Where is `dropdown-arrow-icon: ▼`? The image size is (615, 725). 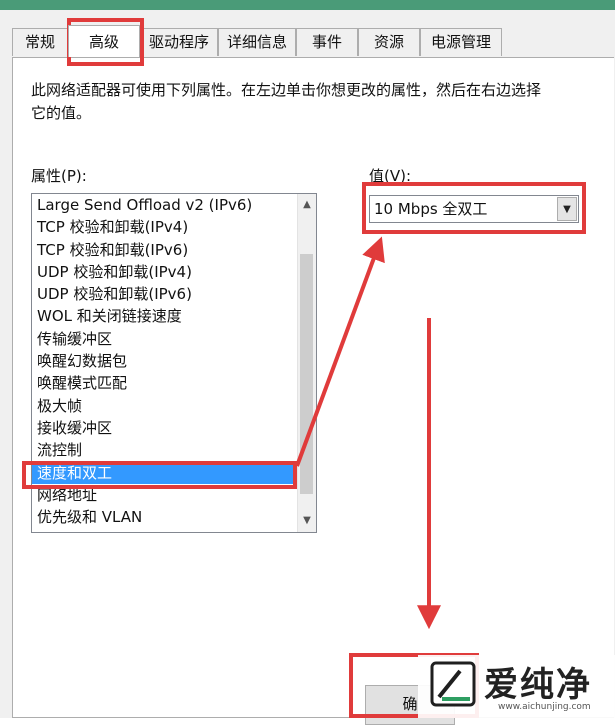 dropdown-arrow-icon: ▼ is located at coordinates (567, 209).